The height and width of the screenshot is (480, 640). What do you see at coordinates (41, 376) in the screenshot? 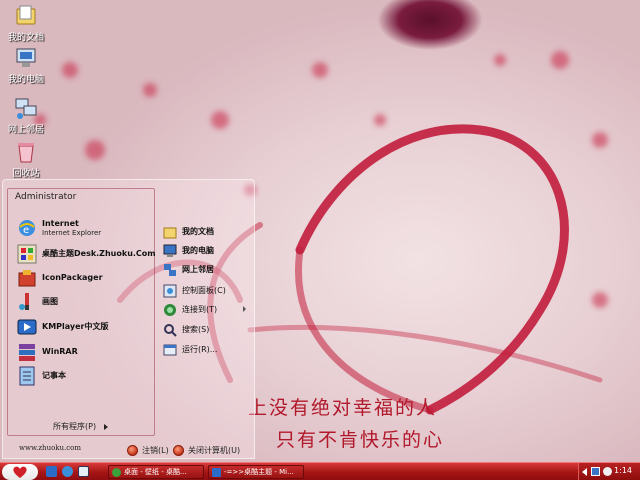
I see `menu-item-notepad: 记事本` at bounding box center [41, 376].